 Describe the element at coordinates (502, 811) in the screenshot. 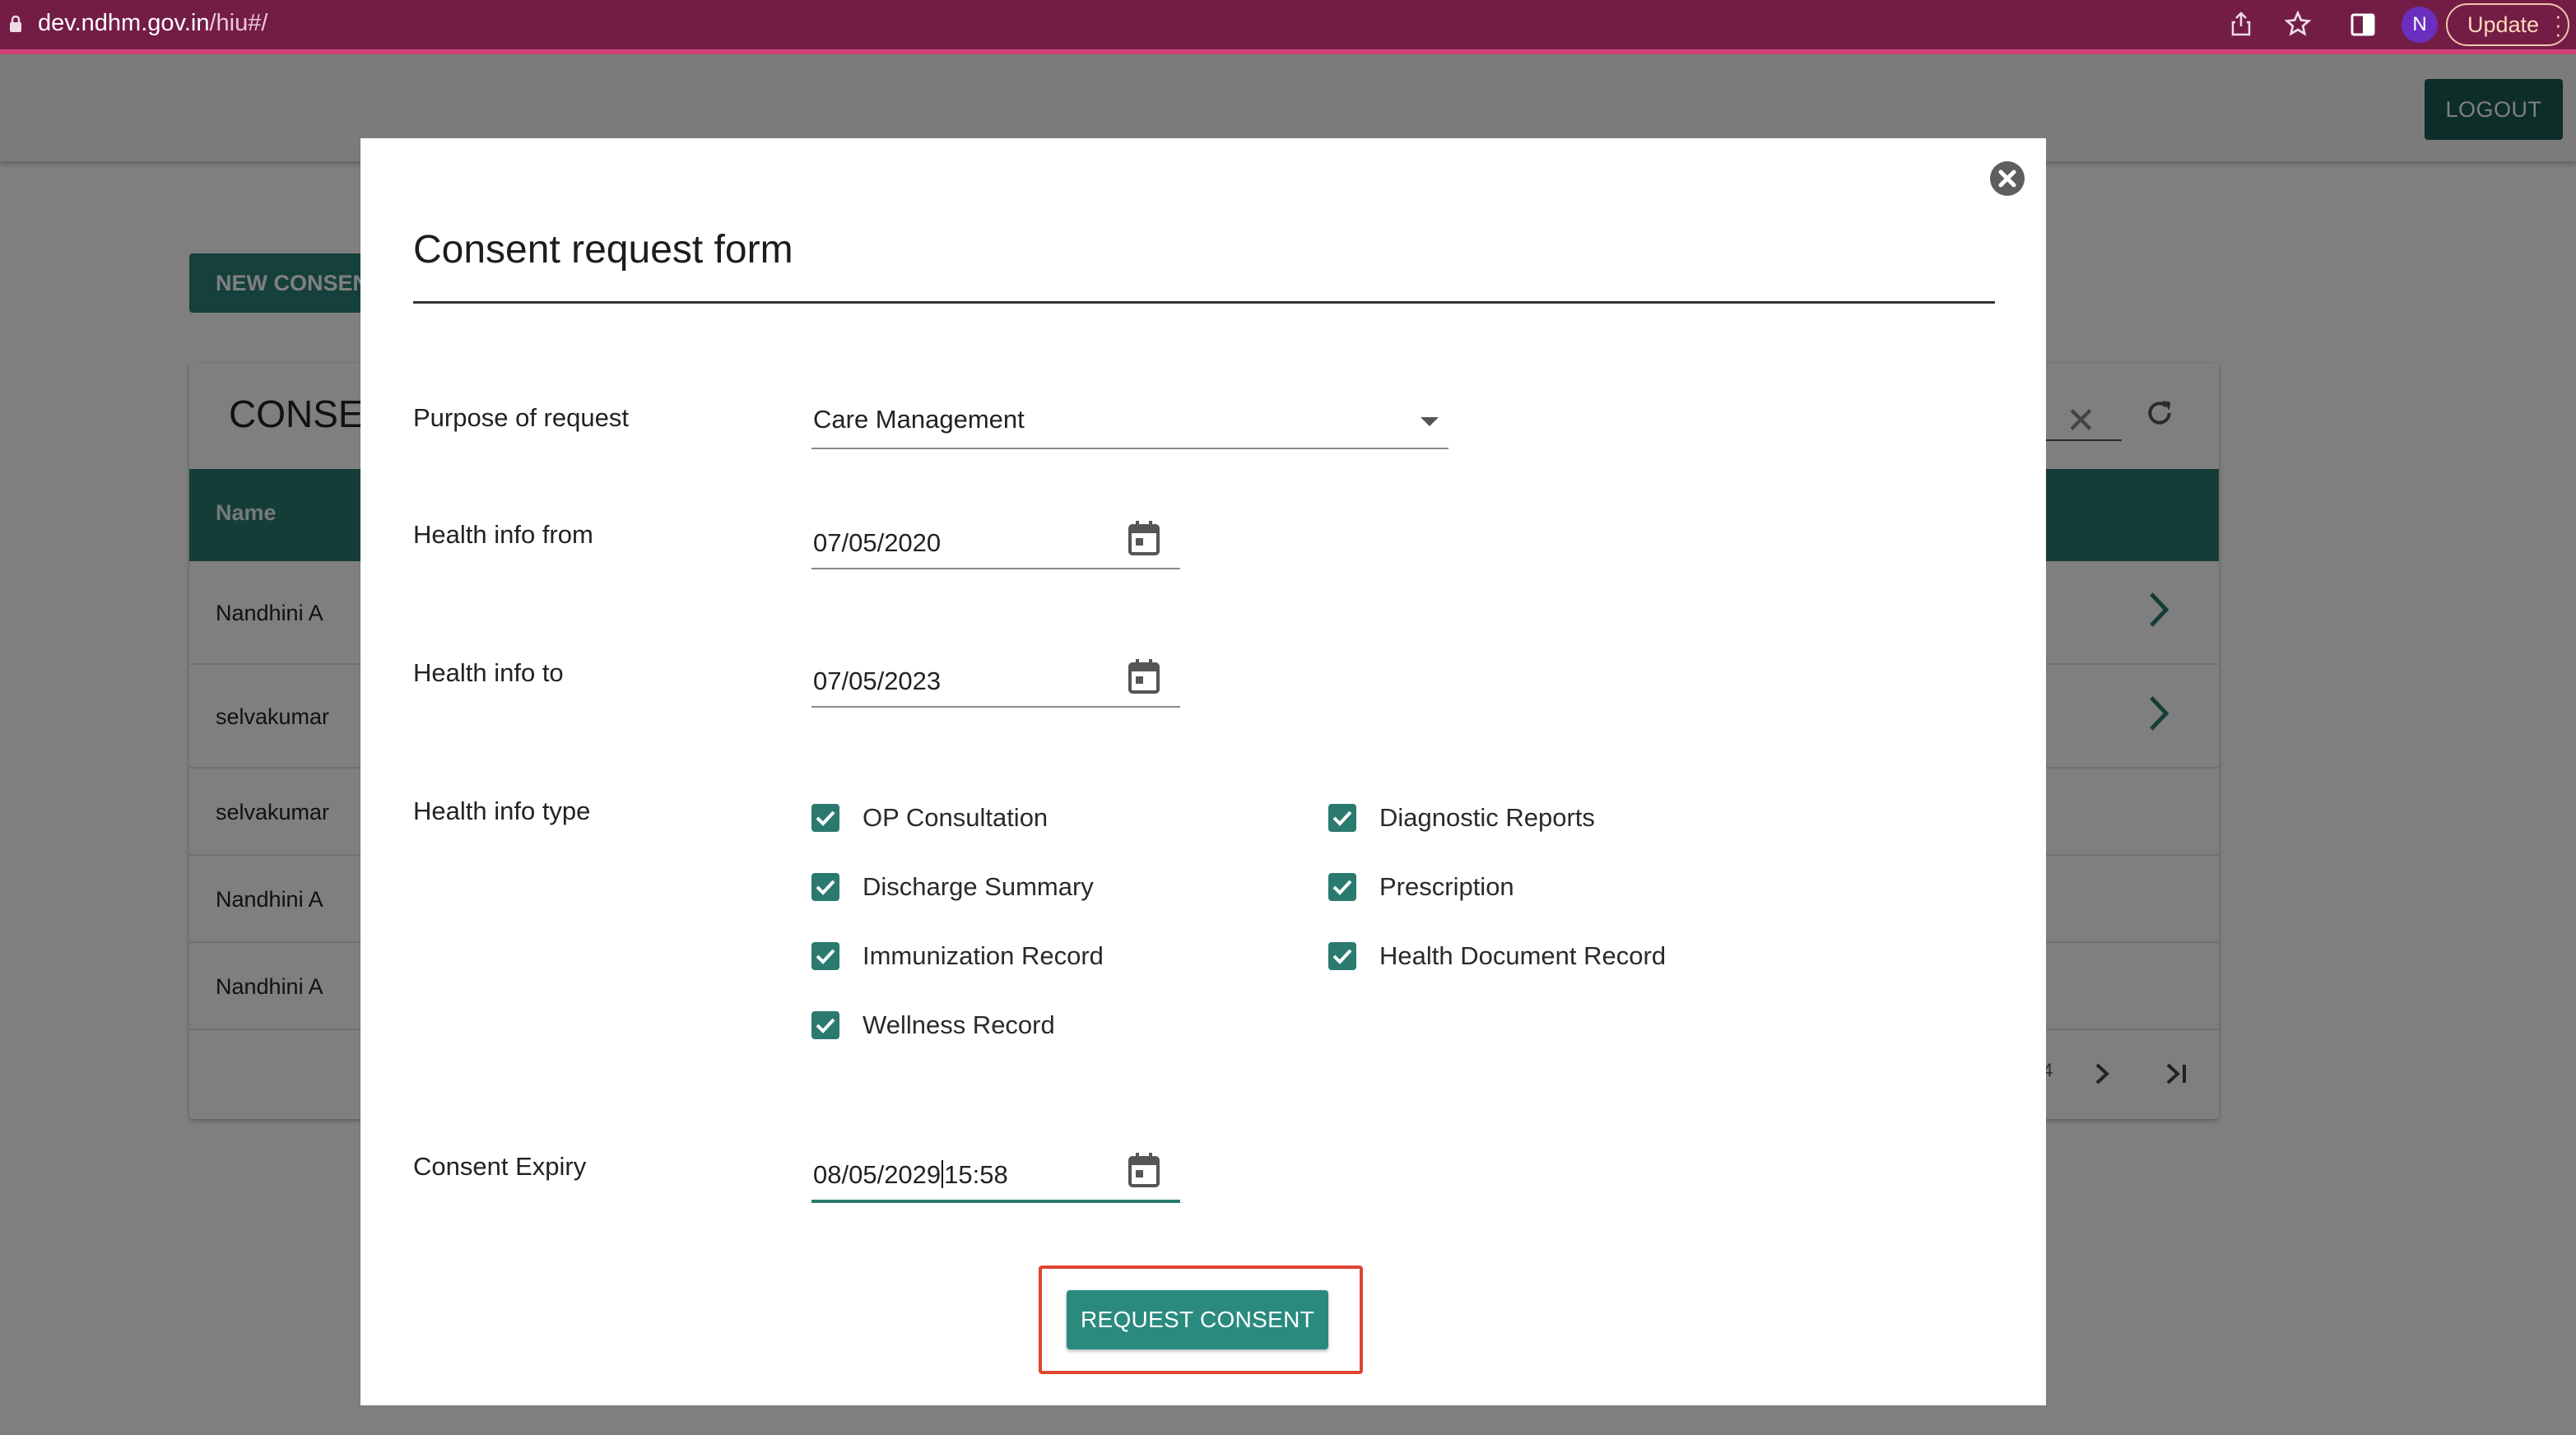

I see `health-info-type-label: Health info type` at that location.